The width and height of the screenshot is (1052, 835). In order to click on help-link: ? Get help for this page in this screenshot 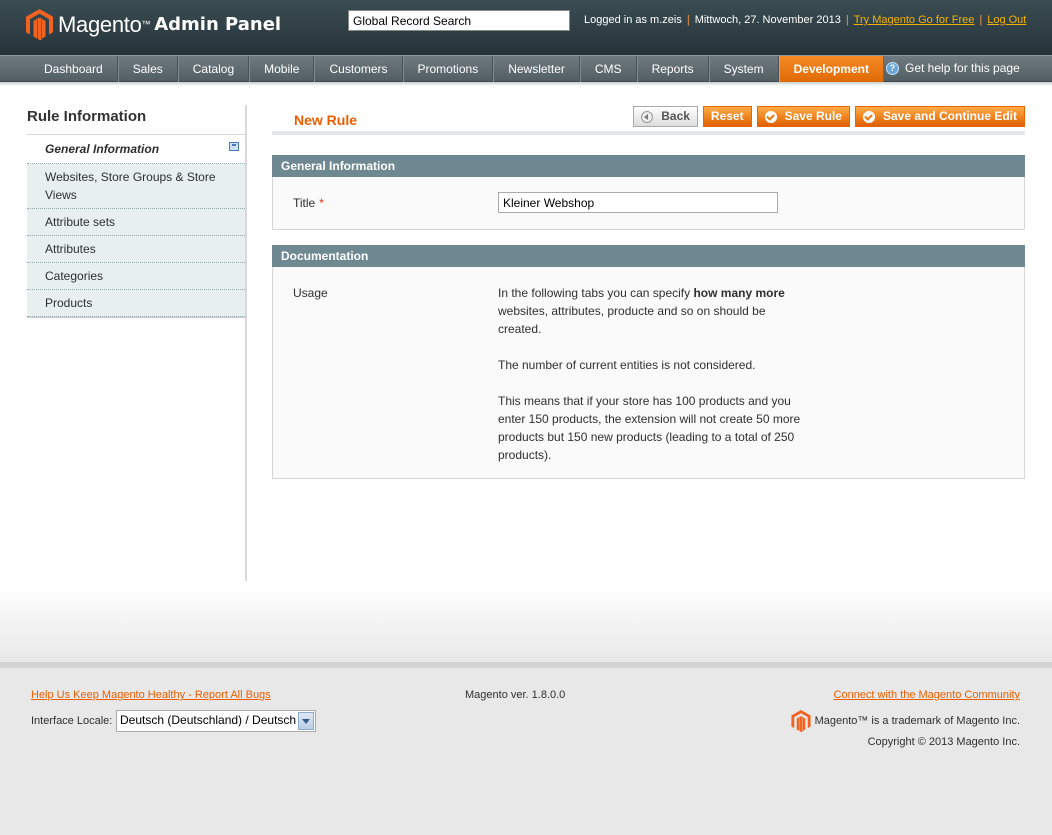, I will do `click(953, 68)`.